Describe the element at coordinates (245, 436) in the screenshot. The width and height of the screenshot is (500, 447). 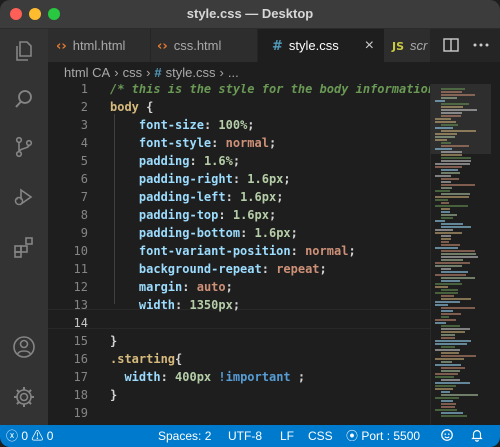
I see `encoding-indicator: UTF-8` at that location.